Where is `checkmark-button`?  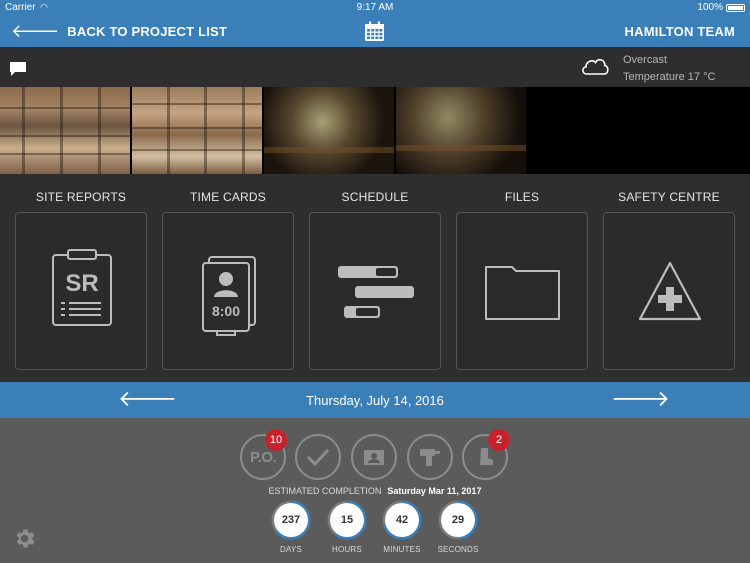
checkmark-button is located at coordinates (318, 457).